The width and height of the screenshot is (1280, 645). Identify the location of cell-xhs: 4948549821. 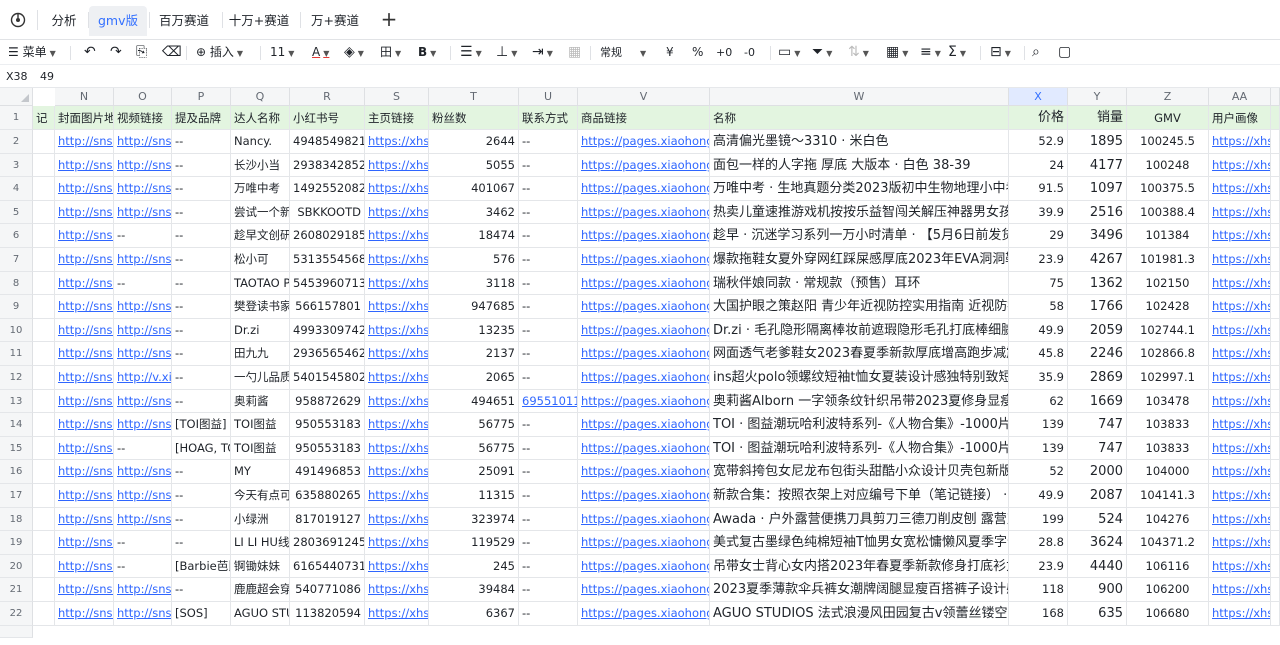
(327, 142).